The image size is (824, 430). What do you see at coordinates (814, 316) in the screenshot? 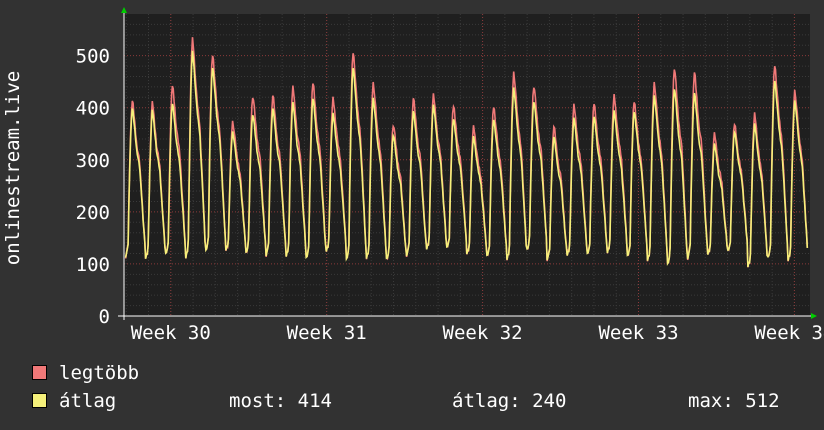
I see `x-axis-arrow` at bounding box center [814, 316].